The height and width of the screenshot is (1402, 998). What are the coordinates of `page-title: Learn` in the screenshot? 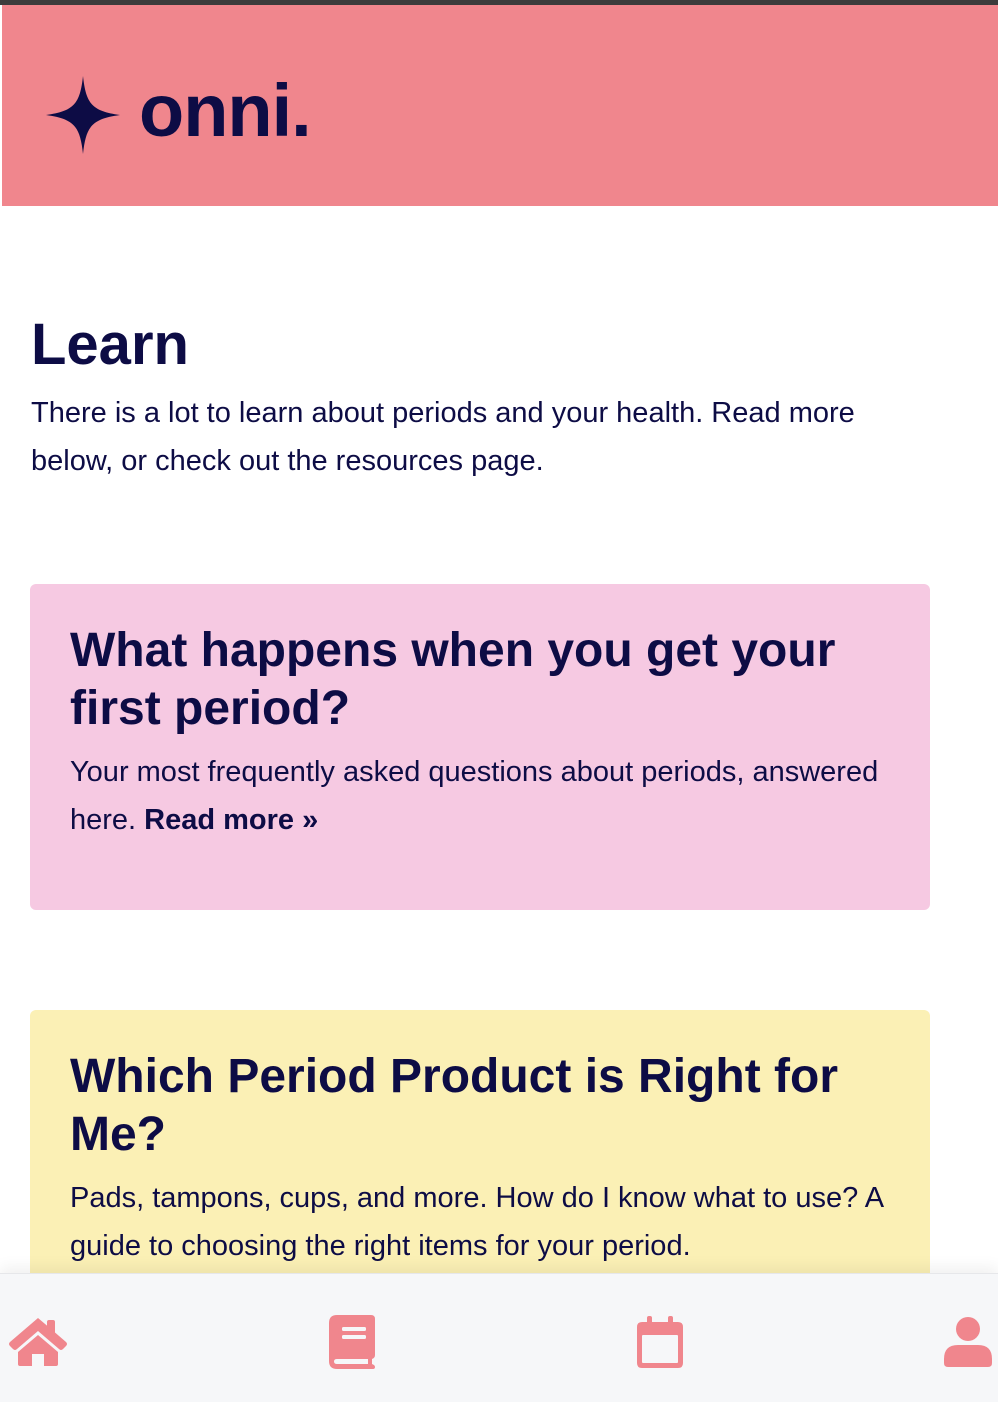 It's located at (110, 344).